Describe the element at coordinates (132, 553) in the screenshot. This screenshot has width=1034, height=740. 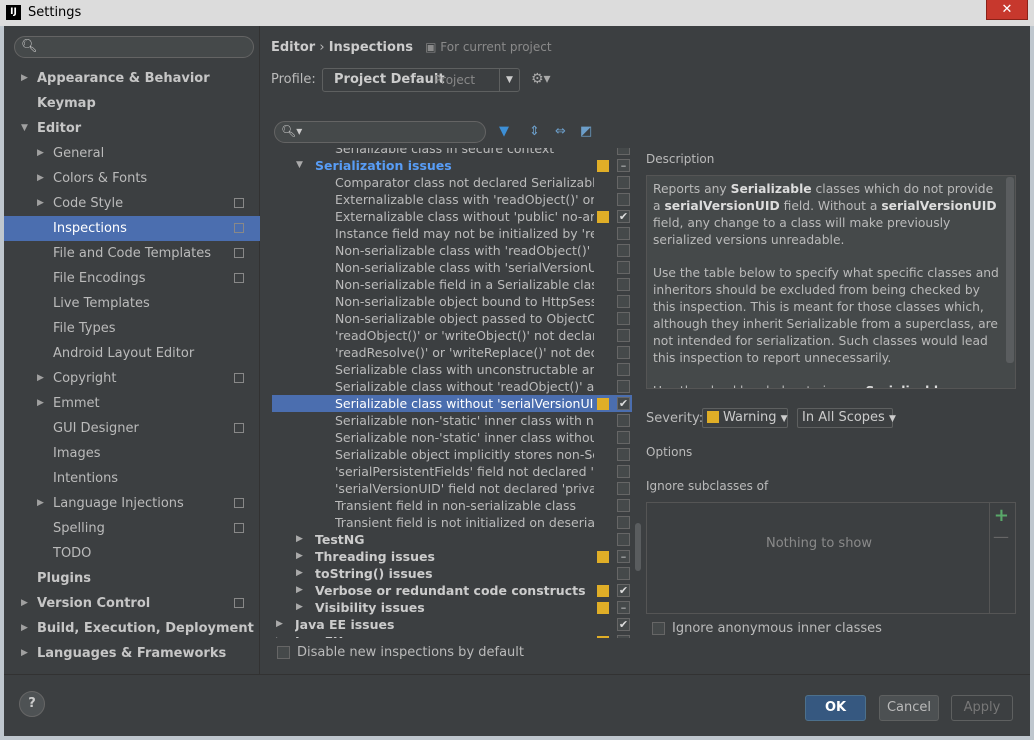
I see `sidebar-item: TODO` at that location.